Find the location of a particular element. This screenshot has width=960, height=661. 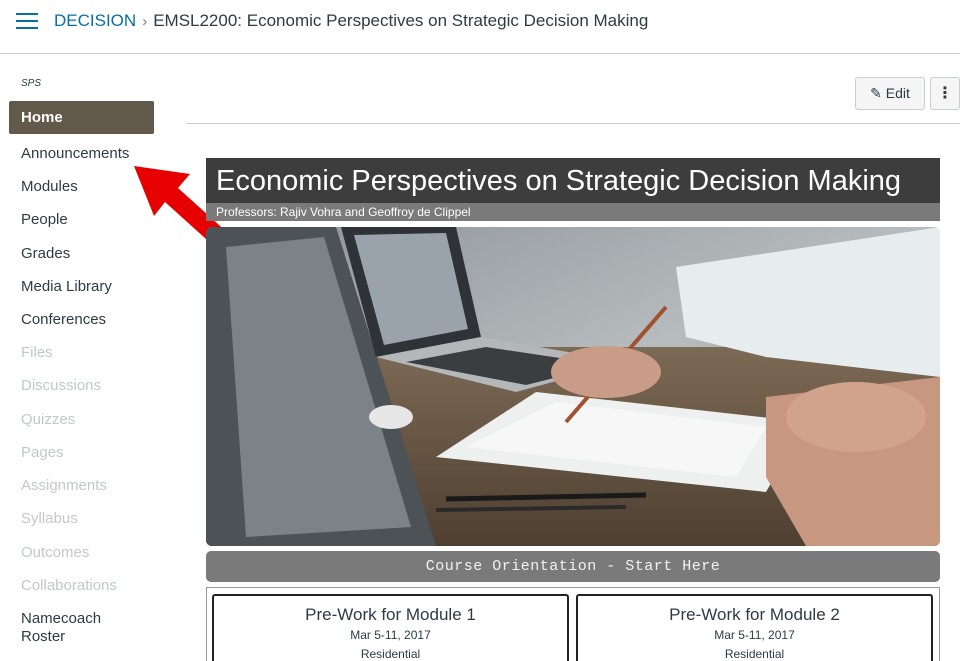

sidebar-item-pages: Pages is located at coordinates (42, 453).